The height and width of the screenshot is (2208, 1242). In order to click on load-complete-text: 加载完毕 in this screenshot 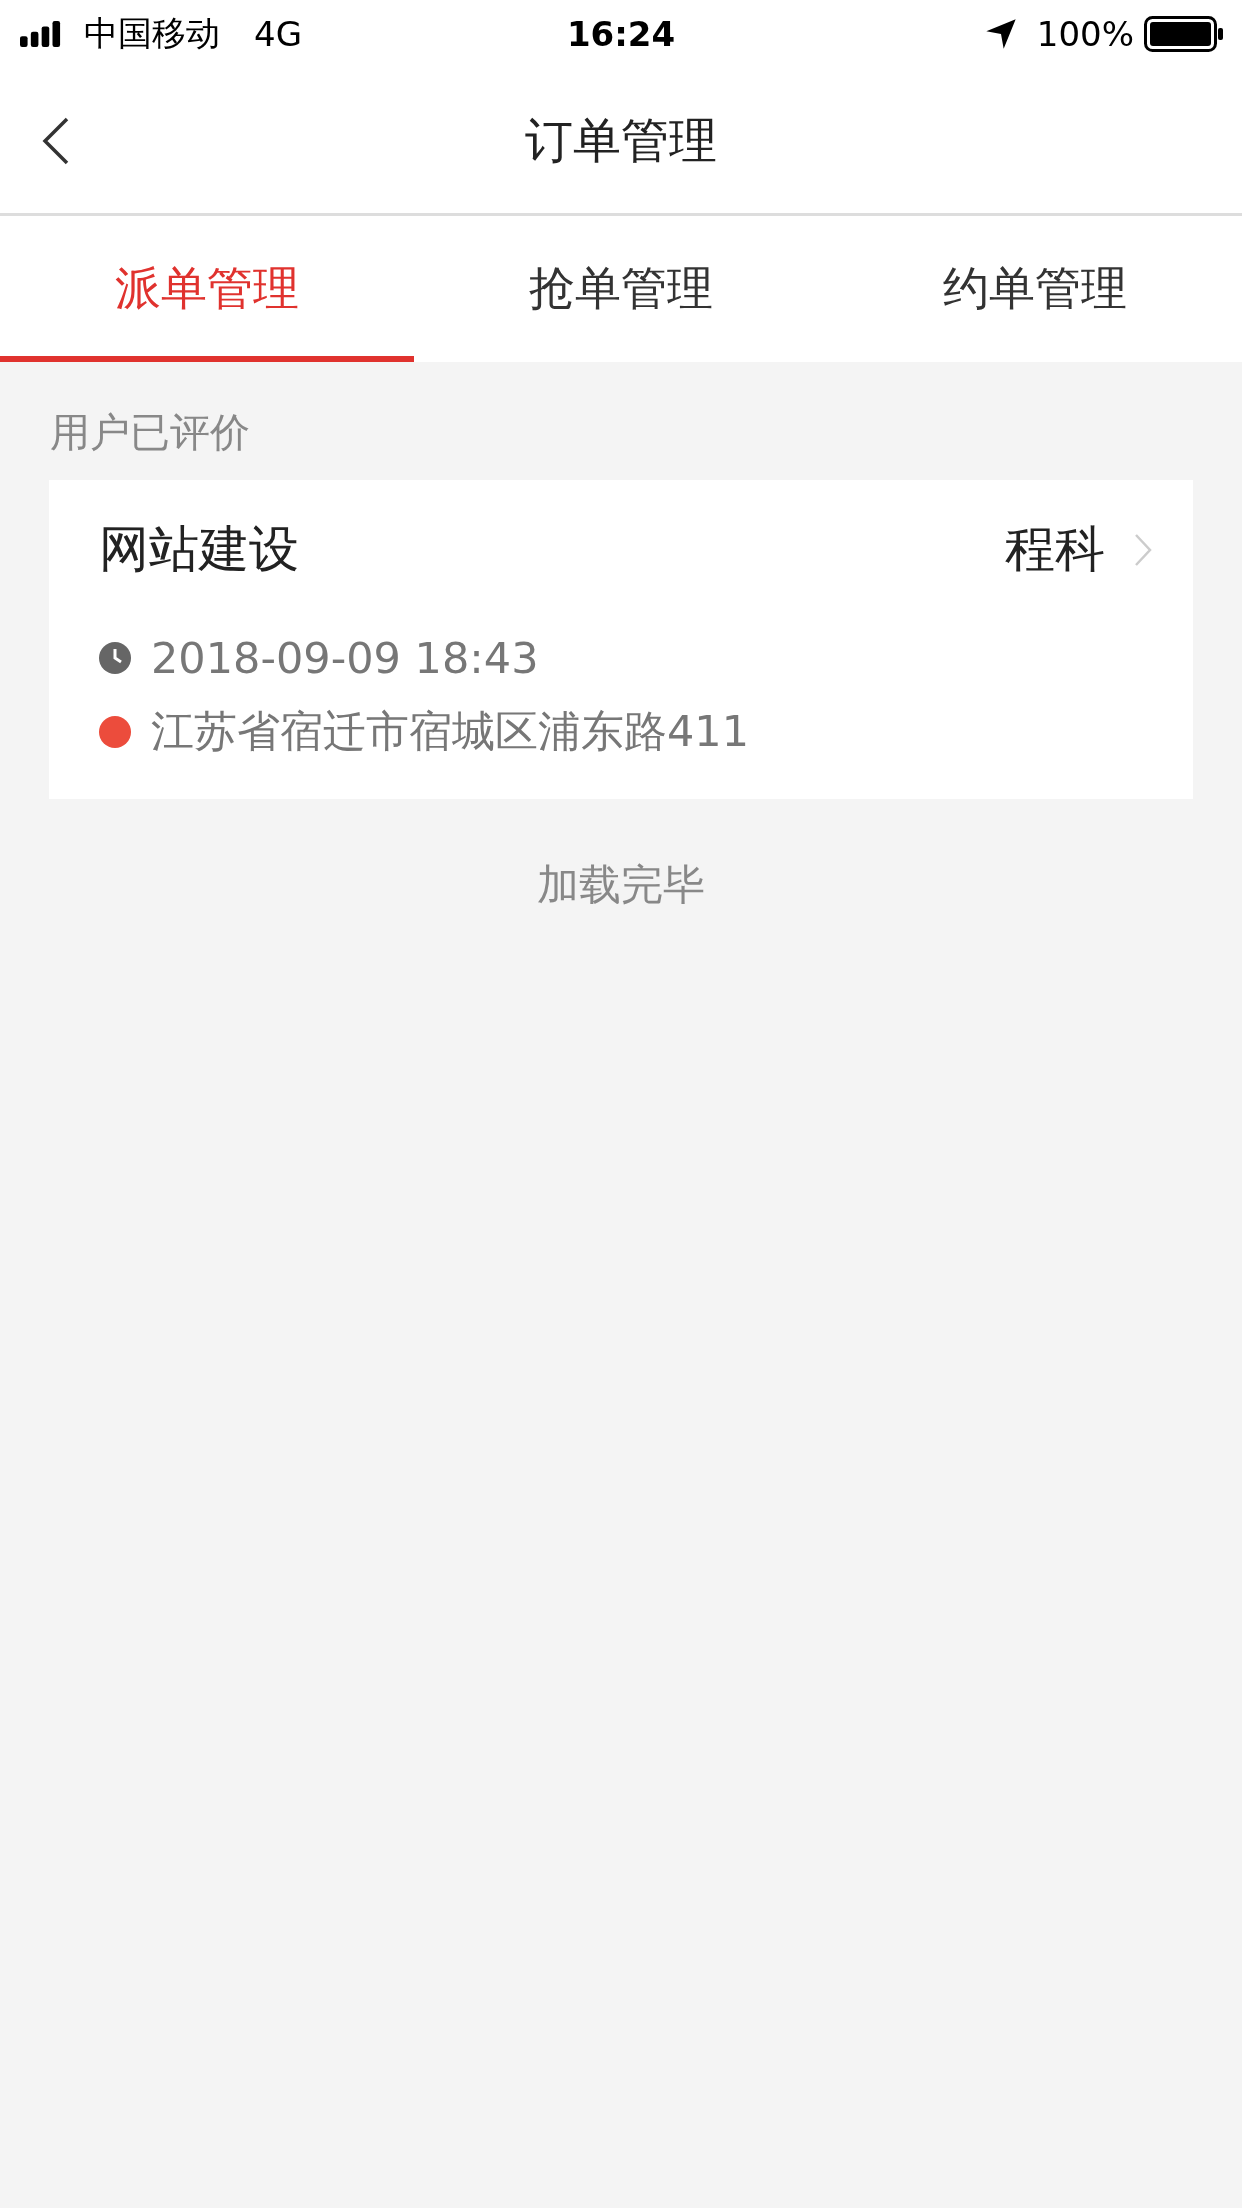, I will do `click(621, 885)`.